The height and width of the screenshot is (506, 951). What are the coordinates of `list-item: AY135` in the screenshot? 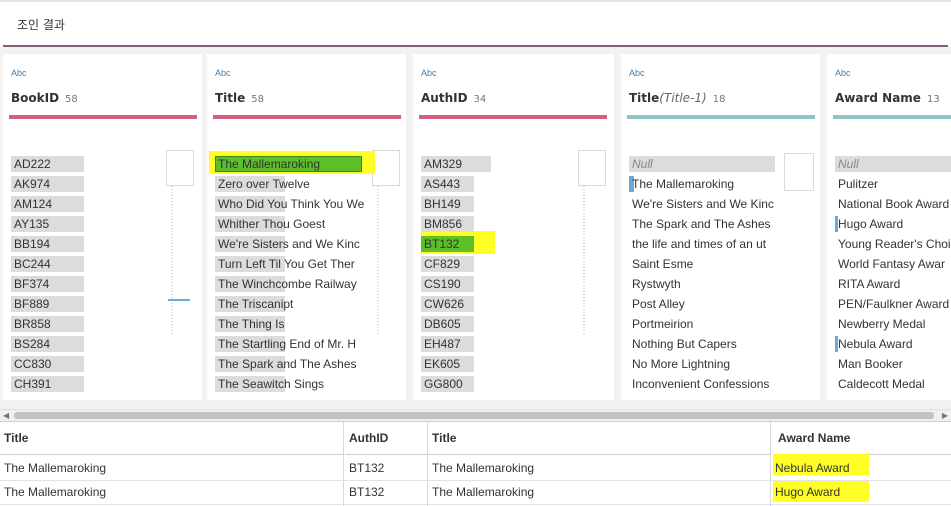 It's located at (106, 225).